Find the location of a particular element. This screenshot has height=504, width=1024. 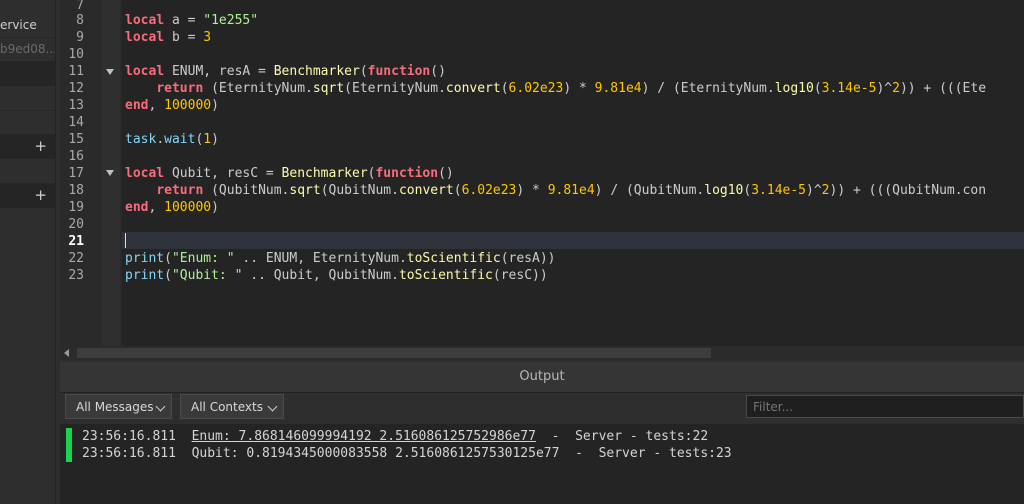

output-panel-title: Output is located at coordinates (542, 377).